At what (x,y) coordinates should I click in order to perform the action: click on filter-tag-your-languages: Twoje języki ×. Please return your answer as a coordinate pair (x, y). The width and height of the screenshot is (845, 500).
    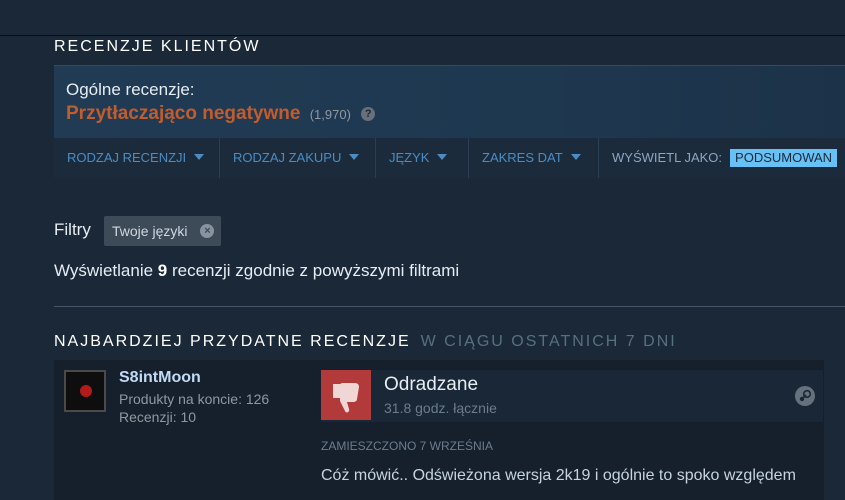
    Looking at the image, I should click on (163, 231).